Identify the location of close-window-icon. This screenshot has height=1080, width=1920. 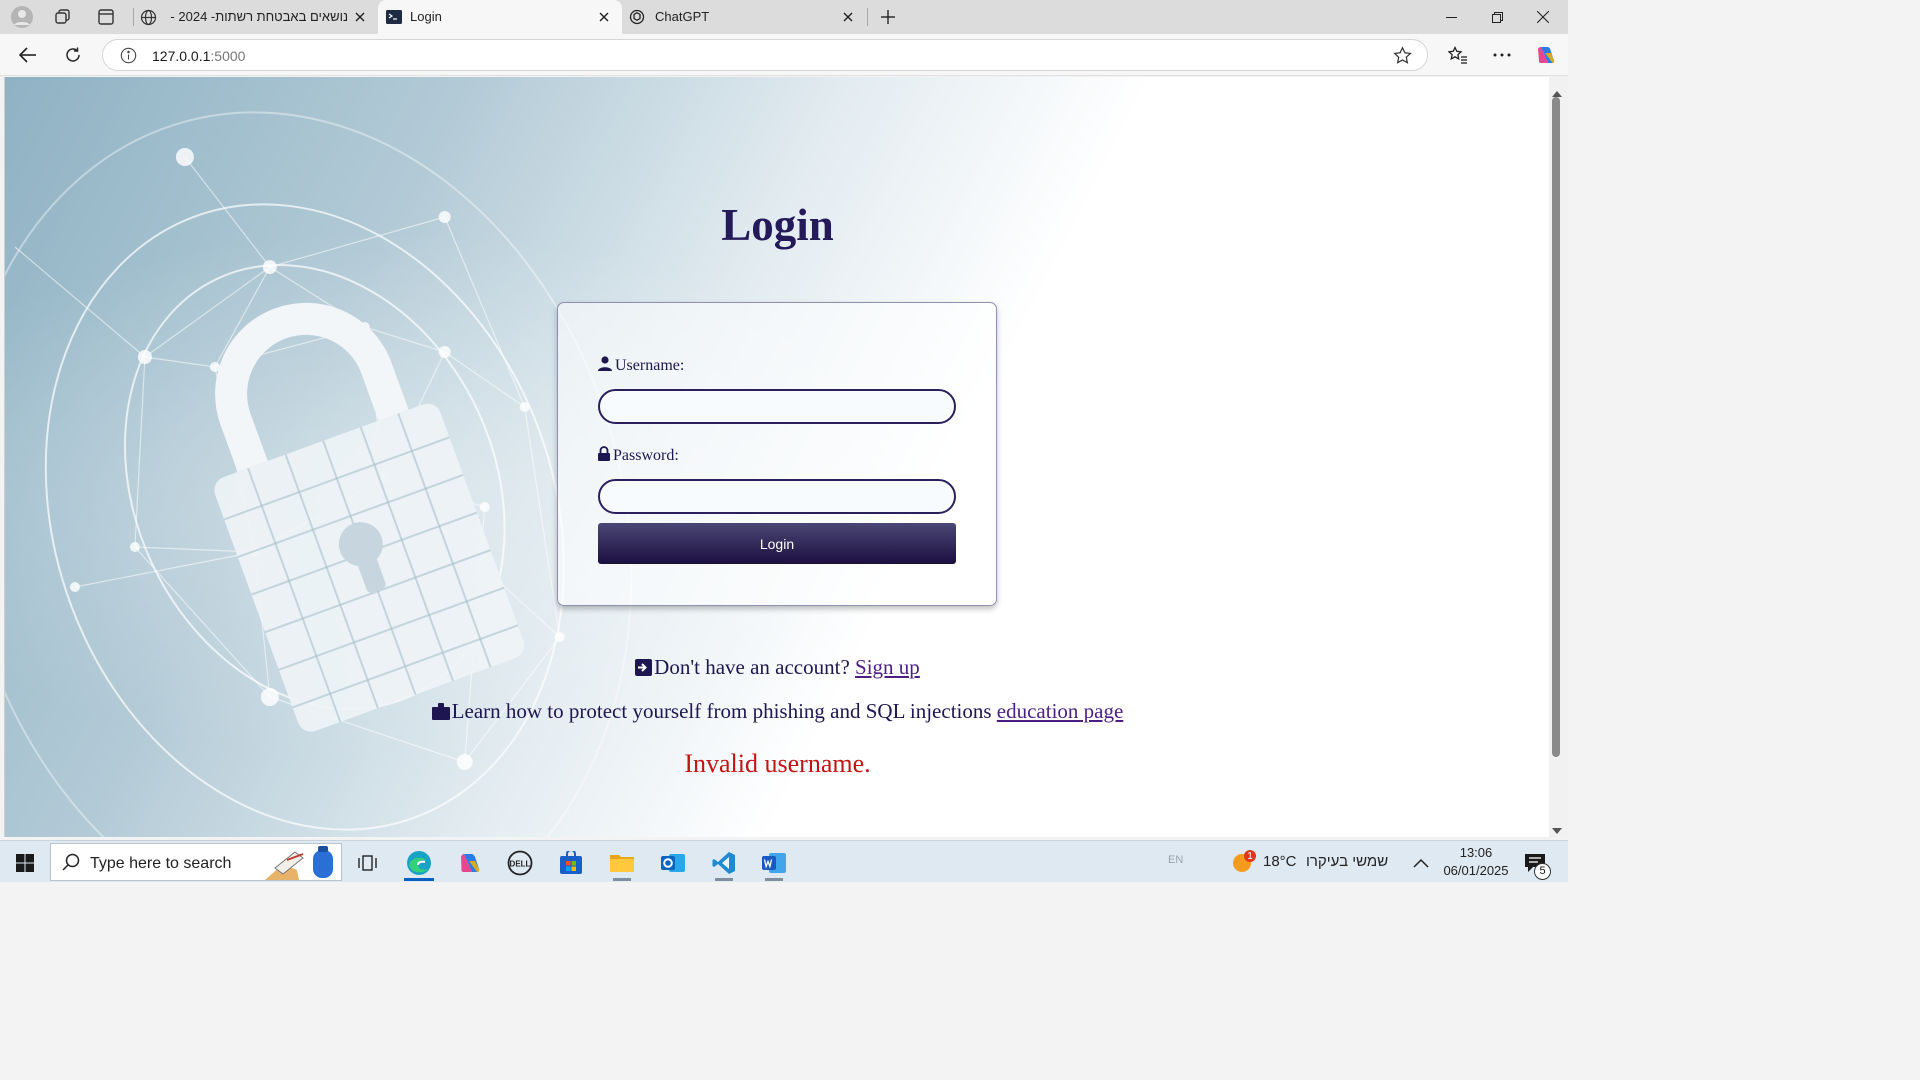
(1543, 17).